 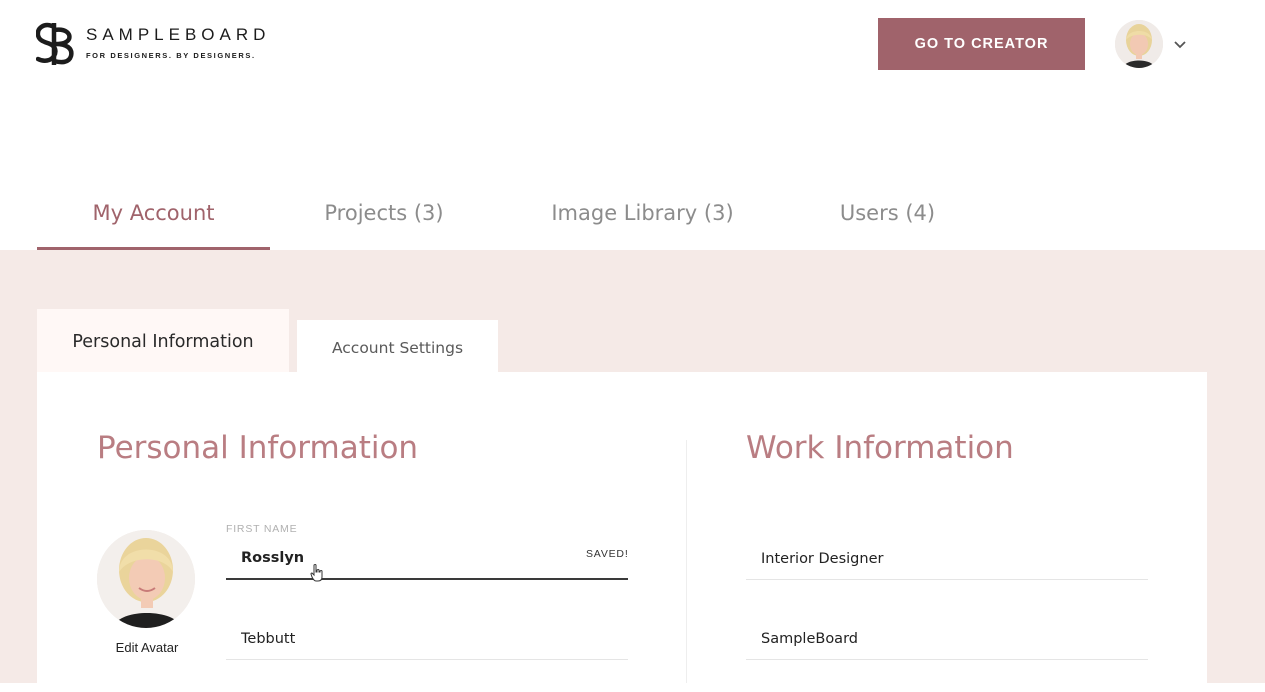 I want to click on chevron-down-icon, so click(x=1180, y=45).